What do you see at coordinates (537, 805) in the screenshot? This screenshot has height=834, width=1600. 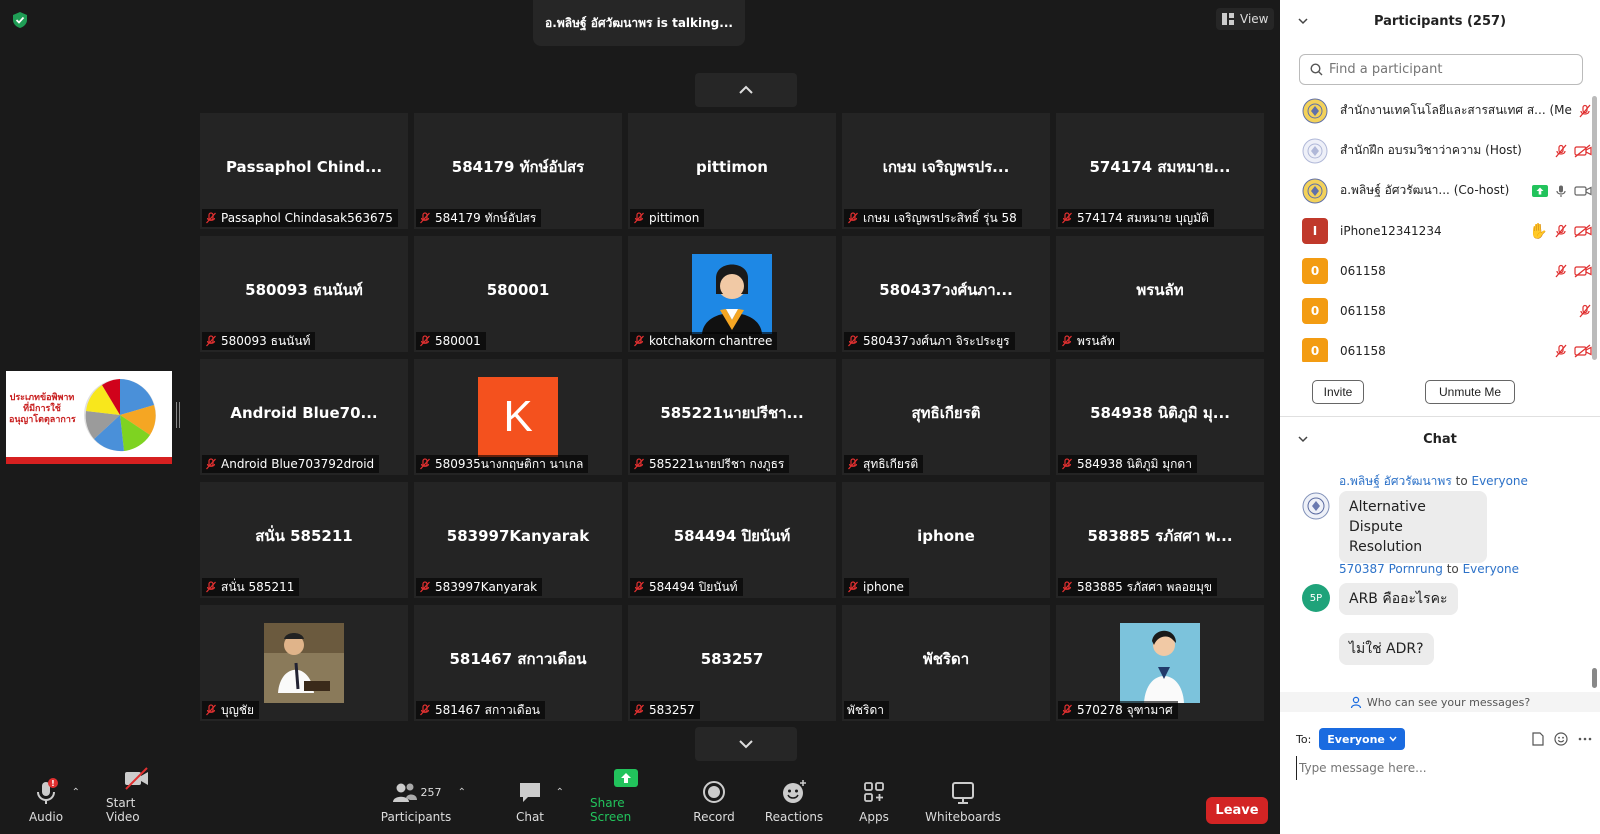 I see `chat-button: Chat ⌃` at bounding box center [537, 805].